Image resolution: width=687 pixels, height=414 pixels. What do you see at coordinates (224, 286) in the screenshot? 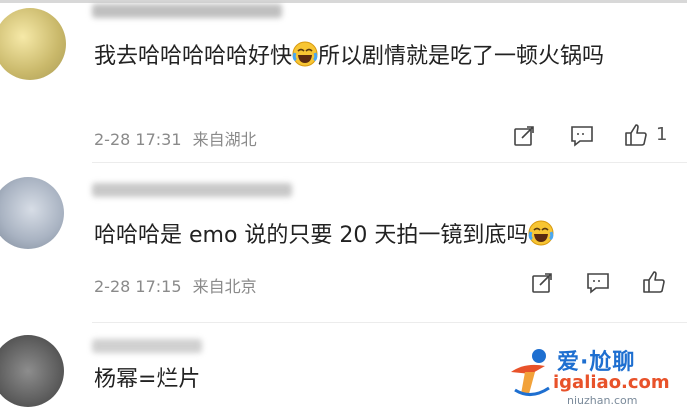
I see `comment-location: 来自北京` at bounding box center [224, 286].